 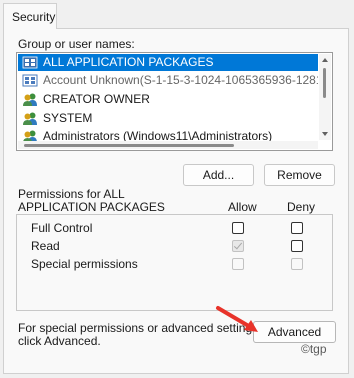 What do you see at coordinates (91, 207) in the screenshot?
I see `permissions-label-line2: APPLICATION PACKAGES` at bounding box center [91, 207].